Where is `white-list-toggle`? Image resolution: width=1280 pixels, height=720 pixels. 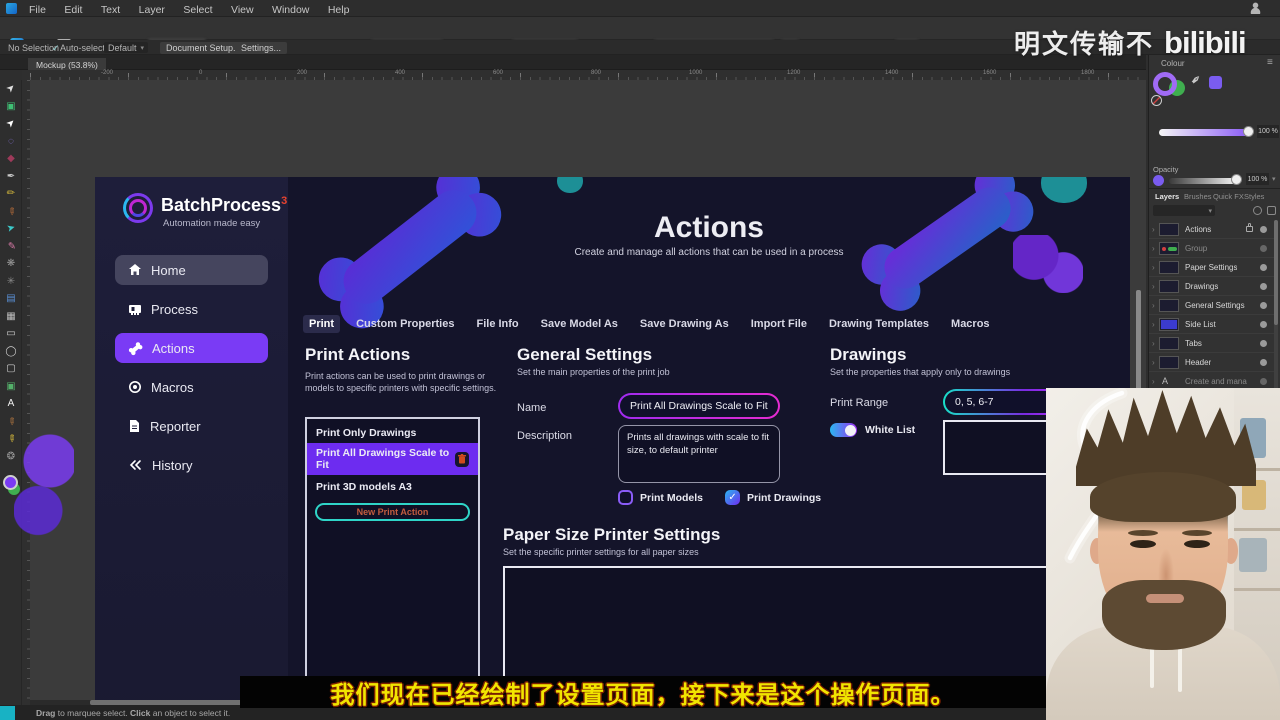 white-list-toggle is located at coordinates (843, 430).